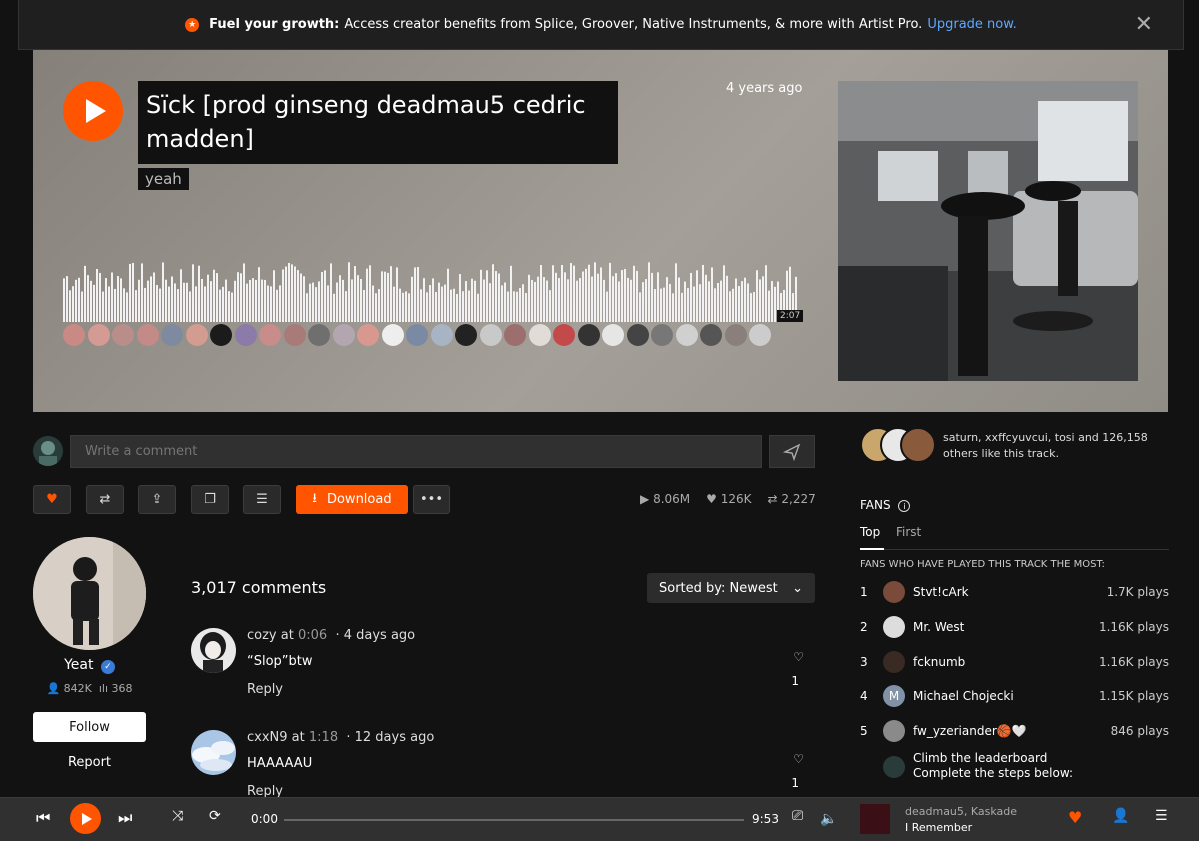 The width and height of the screenshot is (1199, 841). Describe the element at coordinates (970, 731) in the screenshot. I see `fan-name: fw_yzeriander🏀🤍` at that location.